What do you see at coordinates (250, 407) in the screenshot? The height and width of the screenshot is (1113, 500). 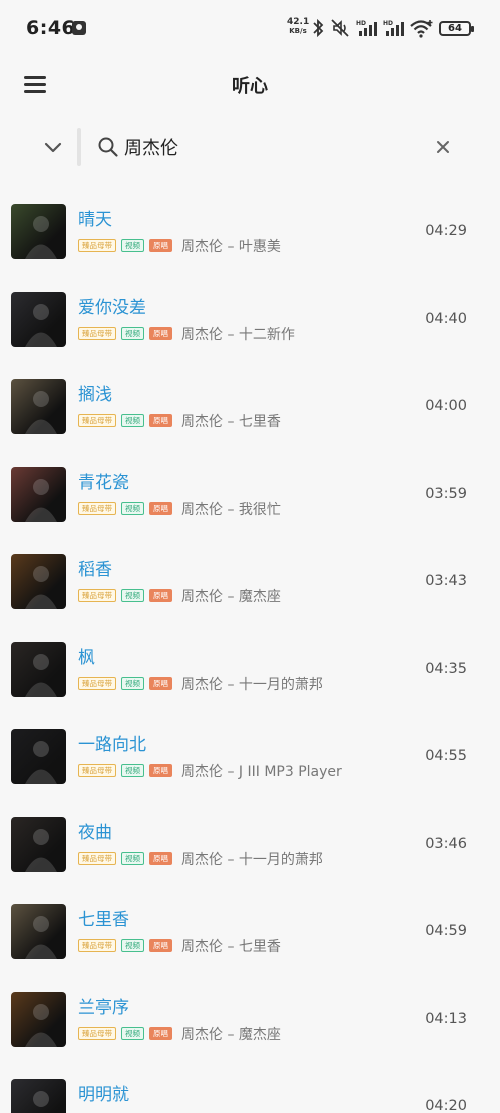 I see `song-item: 搁浅 臻品母带 视频 原唱 周杰伦 – 七里香 04:00` at bounding box center [250, 407].